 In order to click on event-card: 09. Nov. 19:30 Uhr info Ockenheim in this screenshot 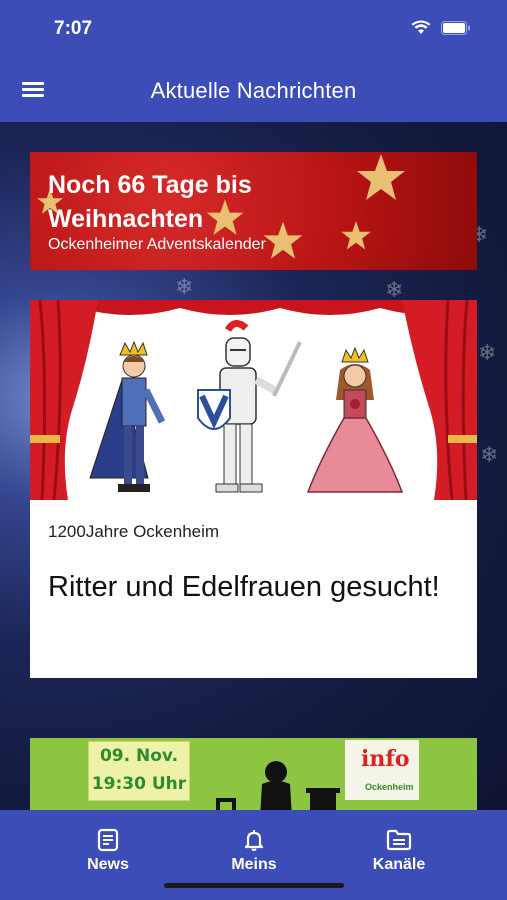, I will do `click(253, 774)`.